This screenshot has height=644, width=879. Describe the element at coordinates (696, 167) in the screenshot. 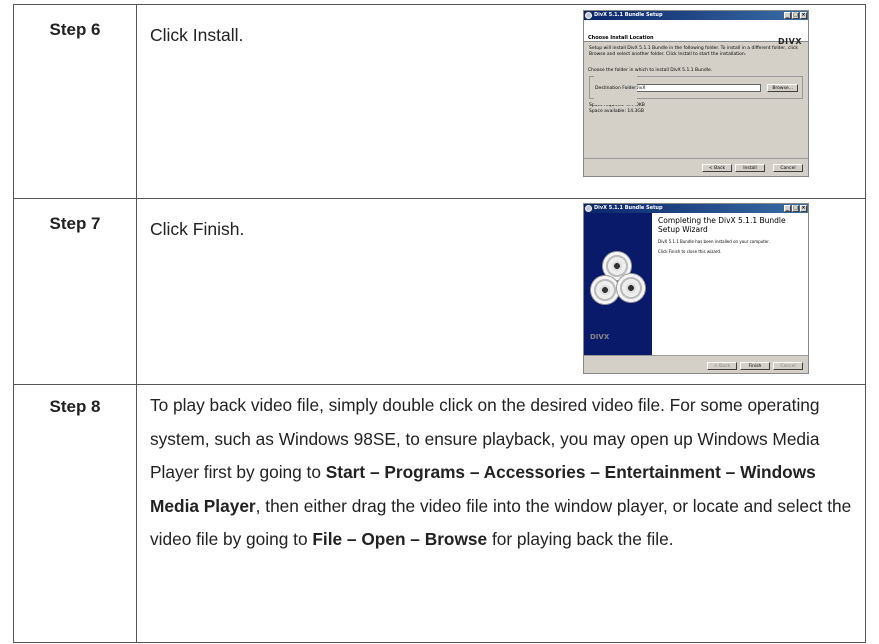

I see `dialog-footer: < Back Install Cancel` at that location.